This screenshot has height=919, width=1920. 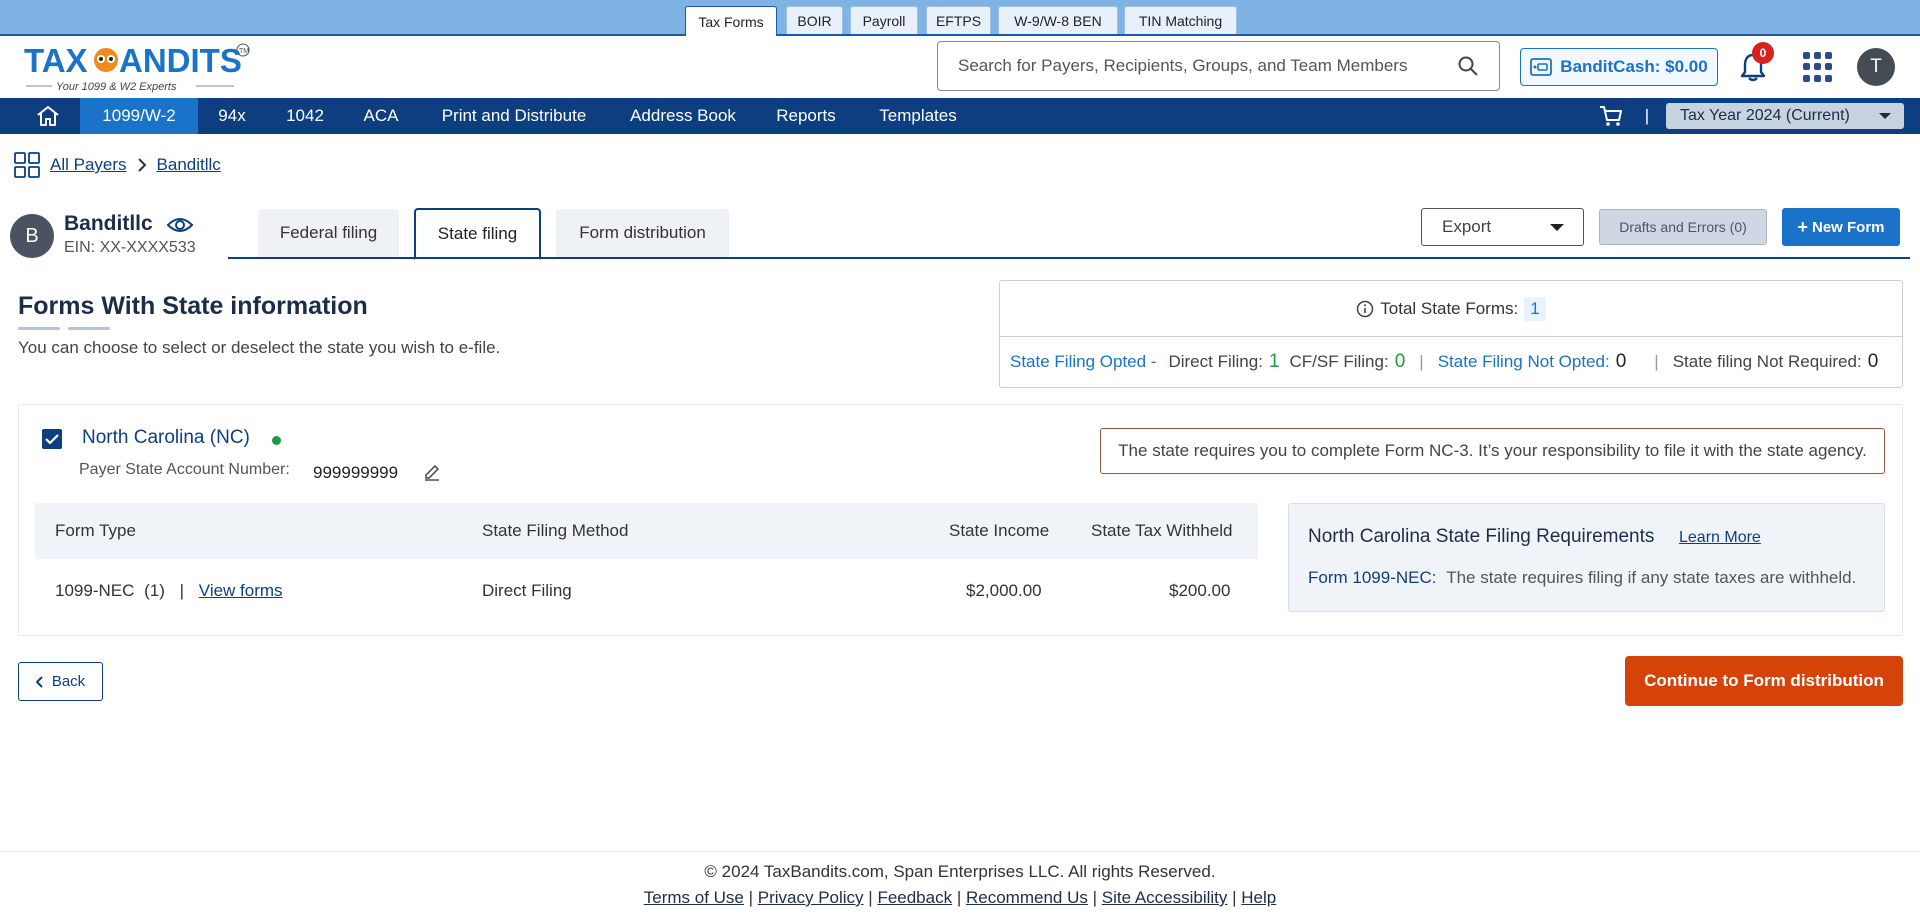 I want to click on eye-icon, so click(x=180, y=225).